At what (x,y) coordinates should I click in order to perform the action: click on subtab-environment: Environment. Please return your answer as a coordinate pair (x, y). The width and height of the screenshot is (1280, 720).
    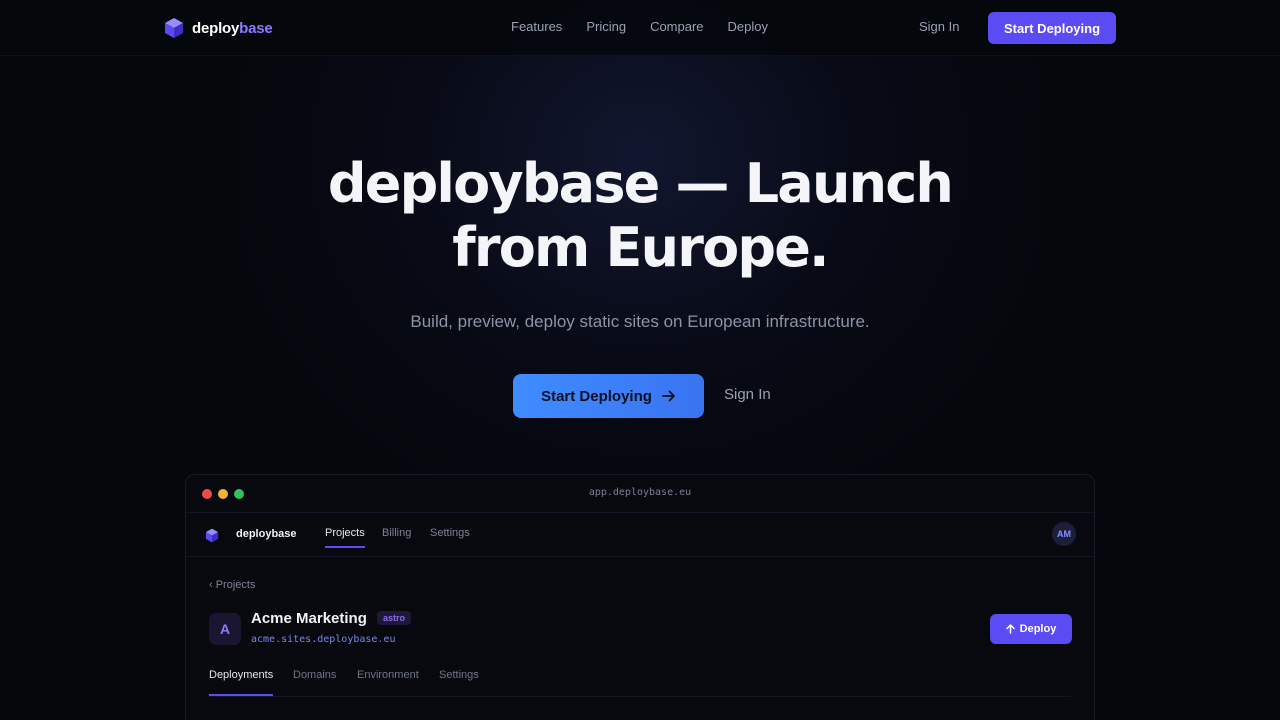
    Looking at the image, I should click on (388, 675).